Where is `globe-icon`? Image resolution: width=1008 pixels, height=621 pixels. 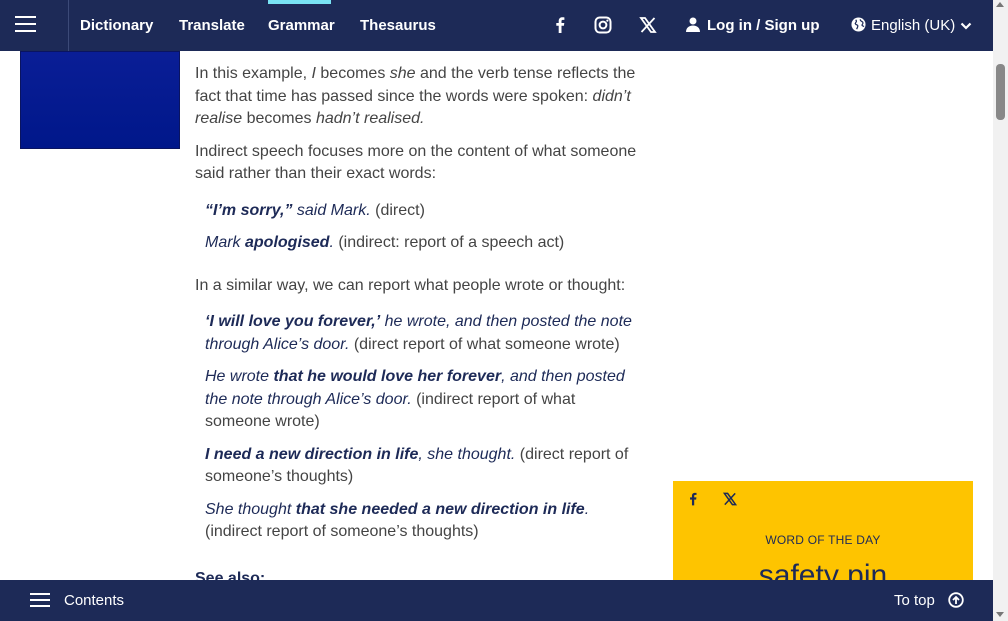
globe-icon is located at coordinates (858, 24).